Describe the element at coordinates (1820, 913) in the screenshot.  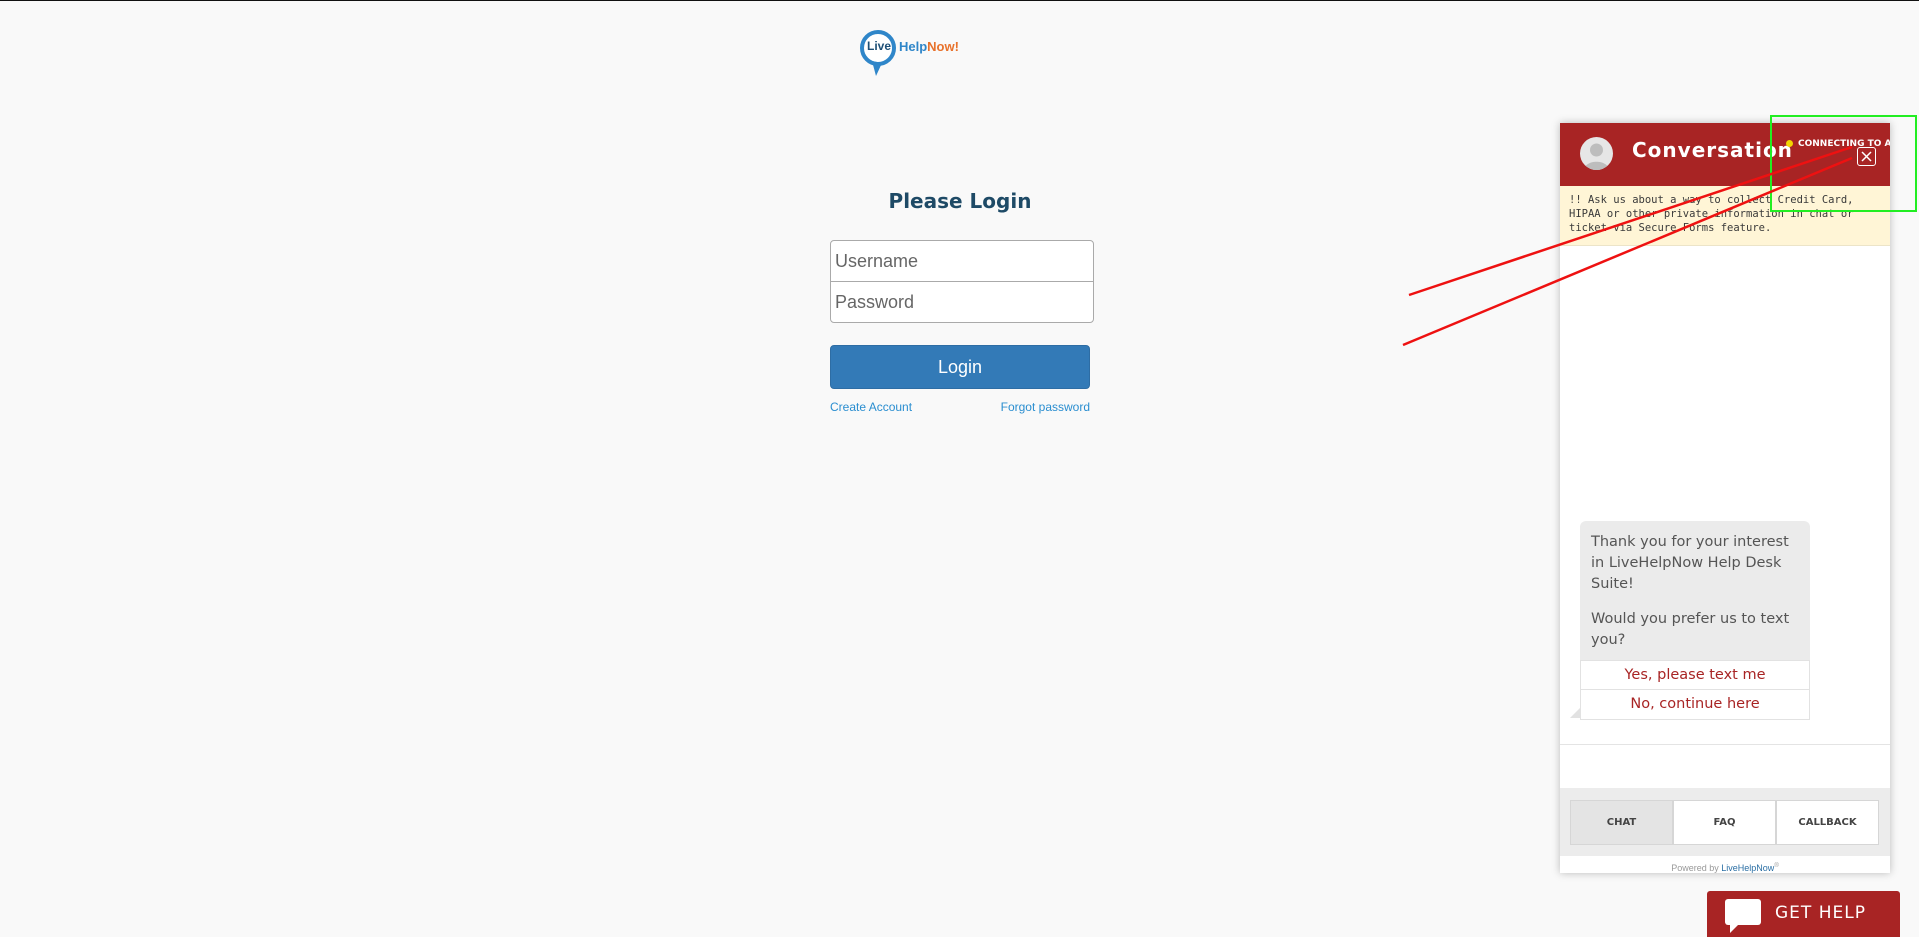
I see `get-help-label: GET HELP` at that location.